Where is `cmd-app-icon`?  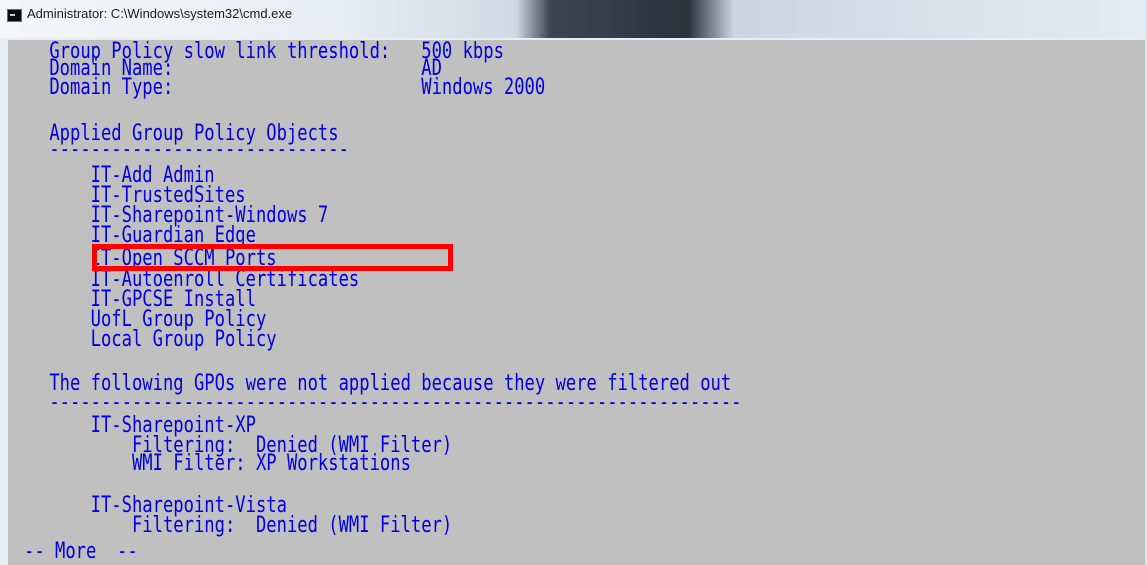 cmd-app-icon is located at coordinates (14, 15).